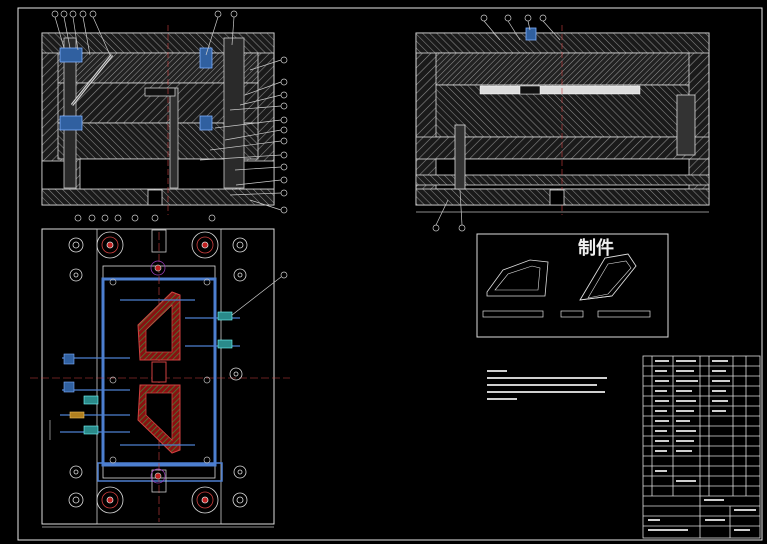 The image size is (767, 544). Describe the element at coordinates (572, 285) in the screenshot. I see `part-drawing-box: 制件` at that location.